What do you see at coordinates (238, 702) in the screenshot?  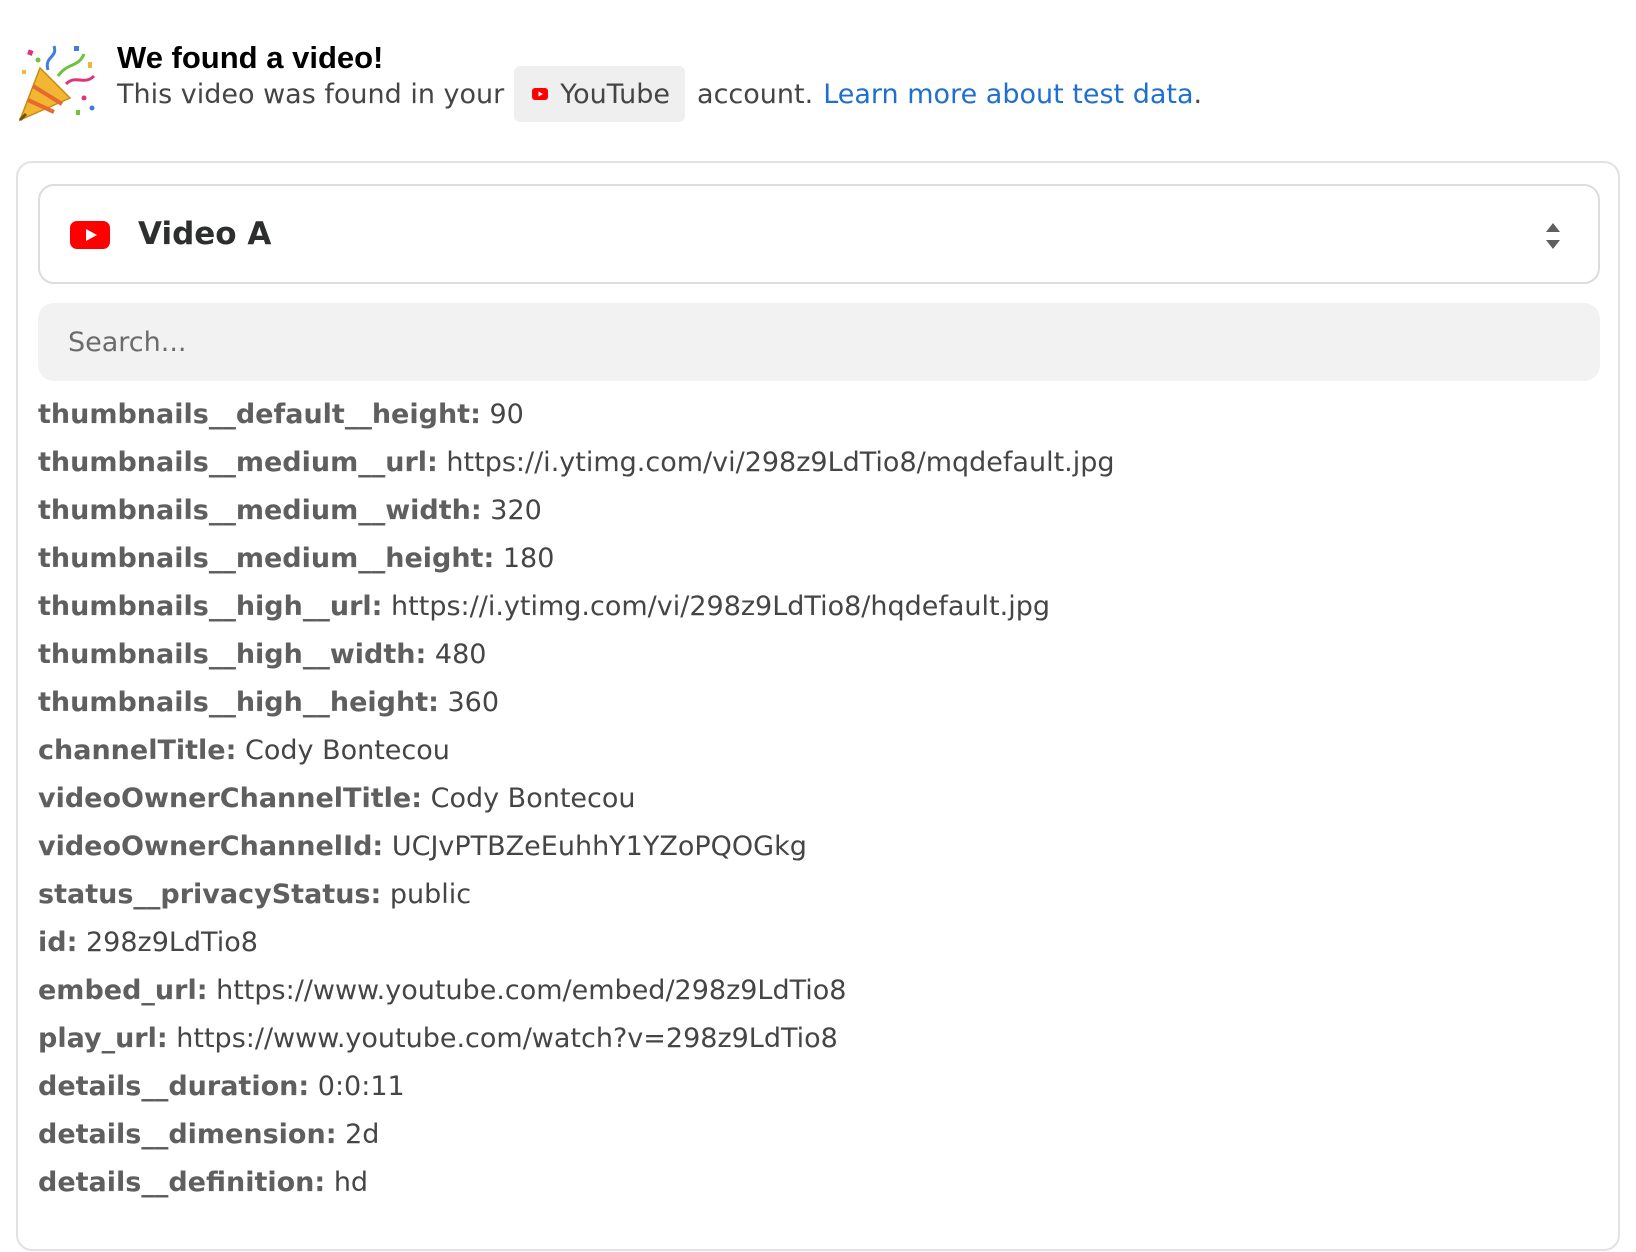 I see `field-key: thumbnails__high__height:` at bounding box center [238, 702].